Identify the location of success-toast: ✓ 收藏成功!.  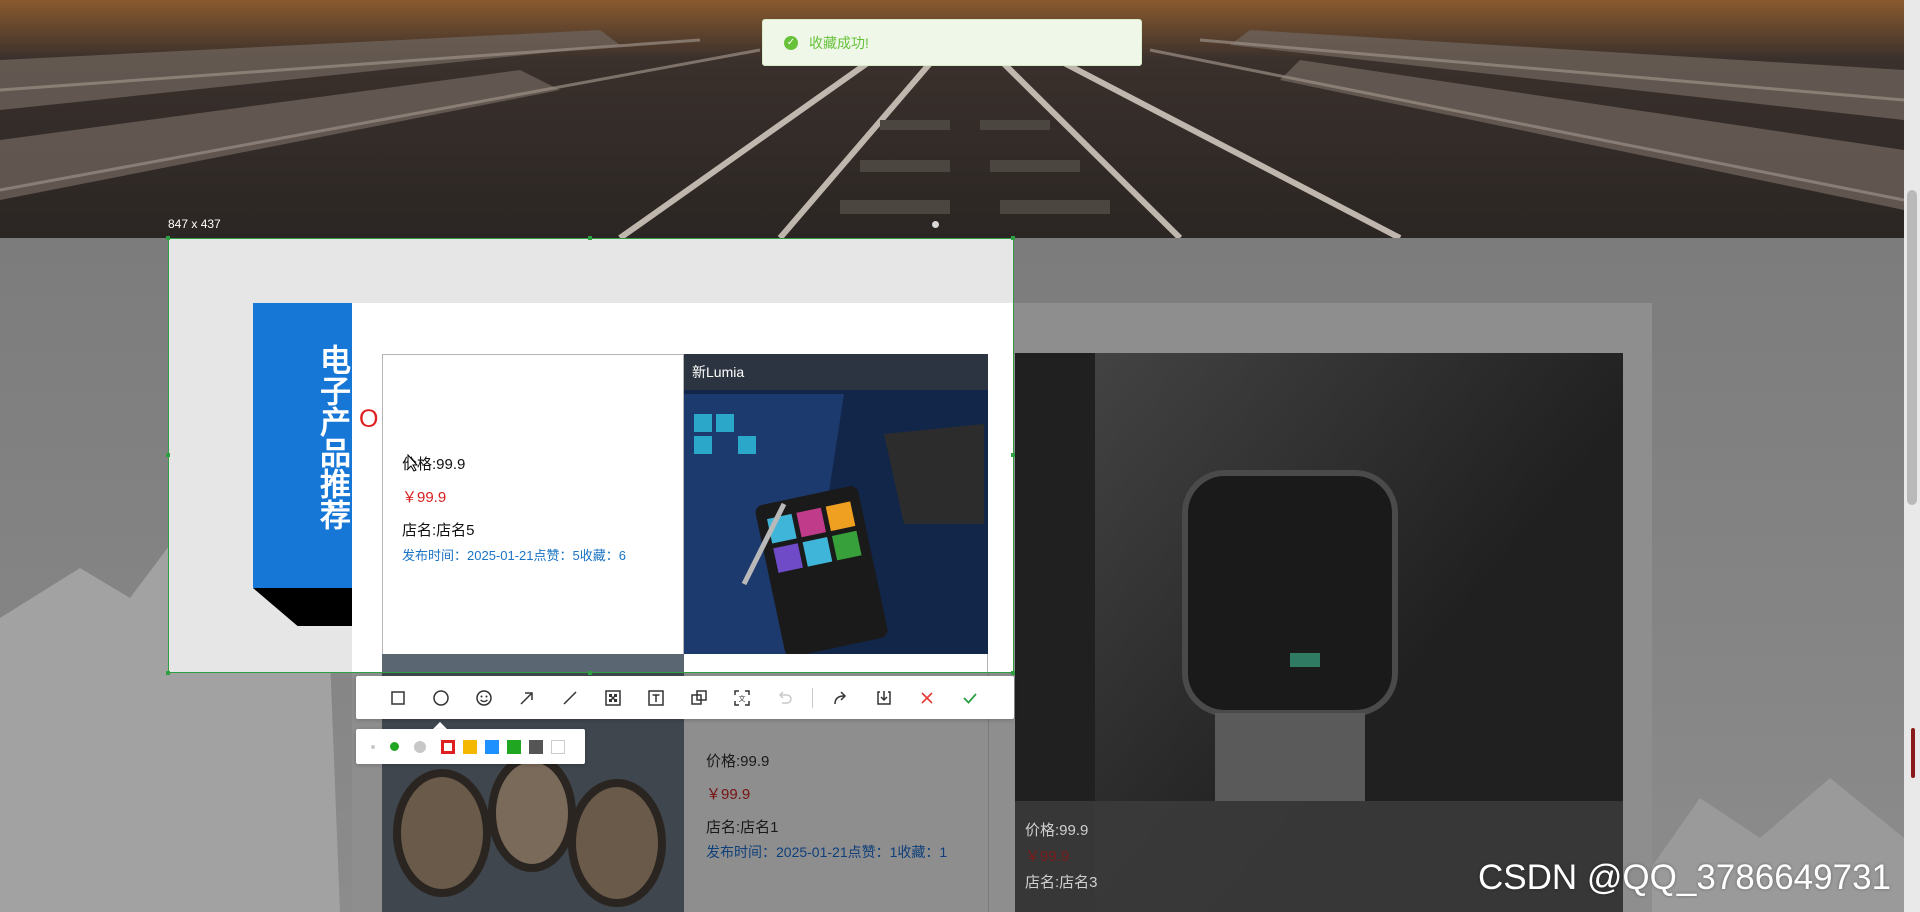
(952, 42).